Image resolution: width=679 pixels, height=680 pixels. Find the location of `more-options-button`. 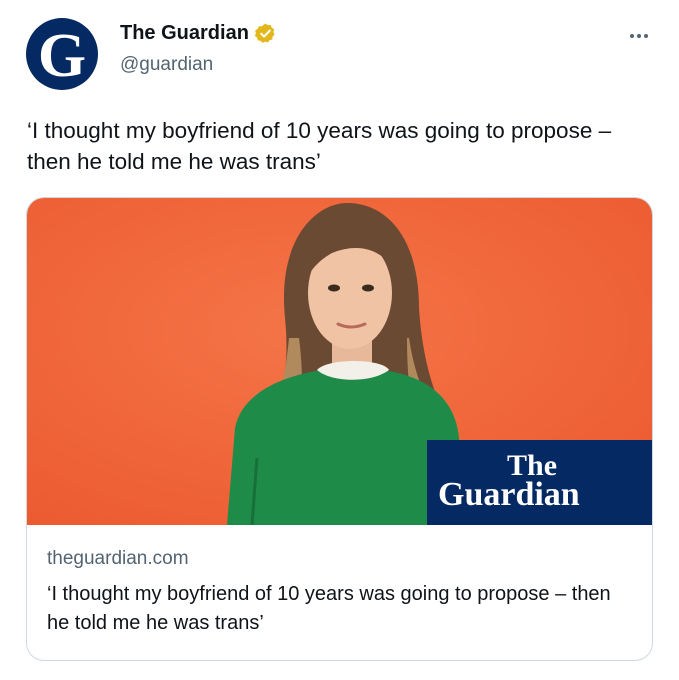

more-options-button is located at coordinates (639, 36).